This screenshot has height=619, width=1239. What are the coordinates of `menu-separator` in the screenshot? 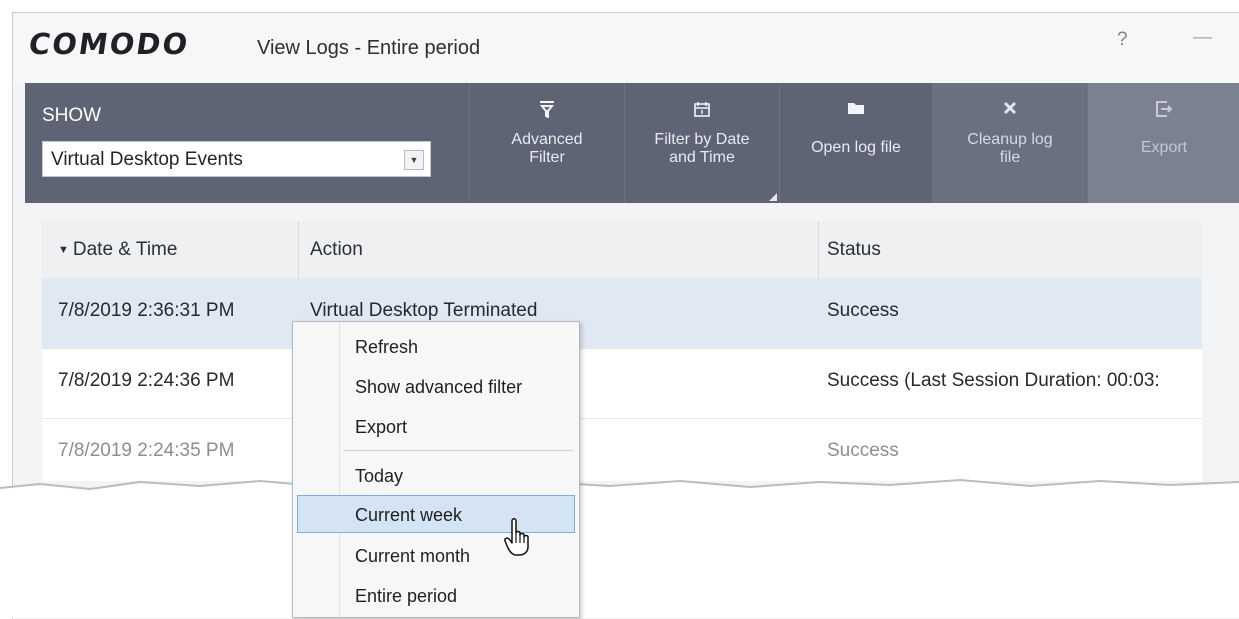 It's located at (458, 450).